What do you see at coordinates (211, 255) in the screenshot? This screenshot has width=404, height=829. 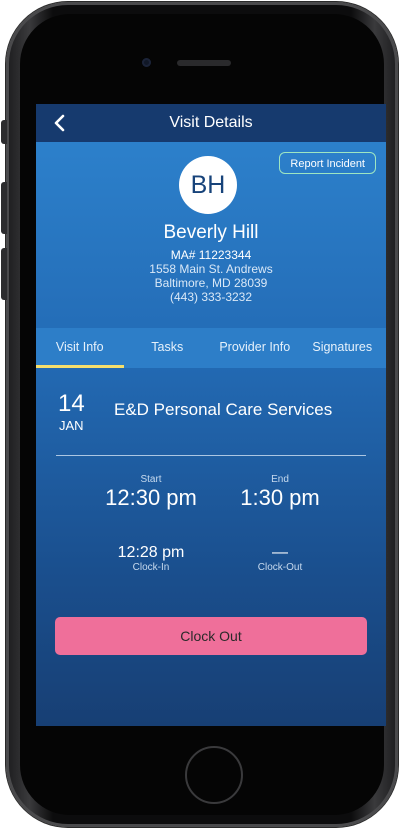 I see `ma-number: MA# 11223344` at bounding box center [211, 255].